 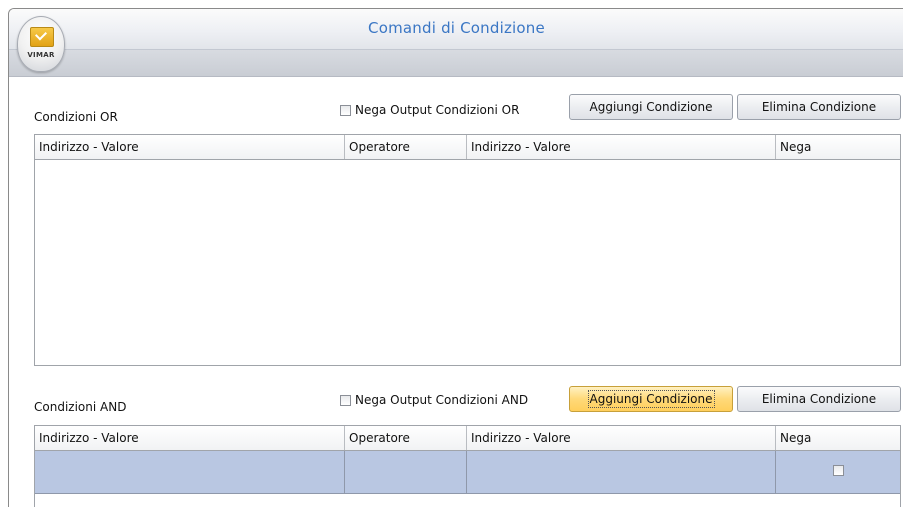 I want to click on or-negate-option: Nega Output Condizioni OR, so click(x=429, y=110).